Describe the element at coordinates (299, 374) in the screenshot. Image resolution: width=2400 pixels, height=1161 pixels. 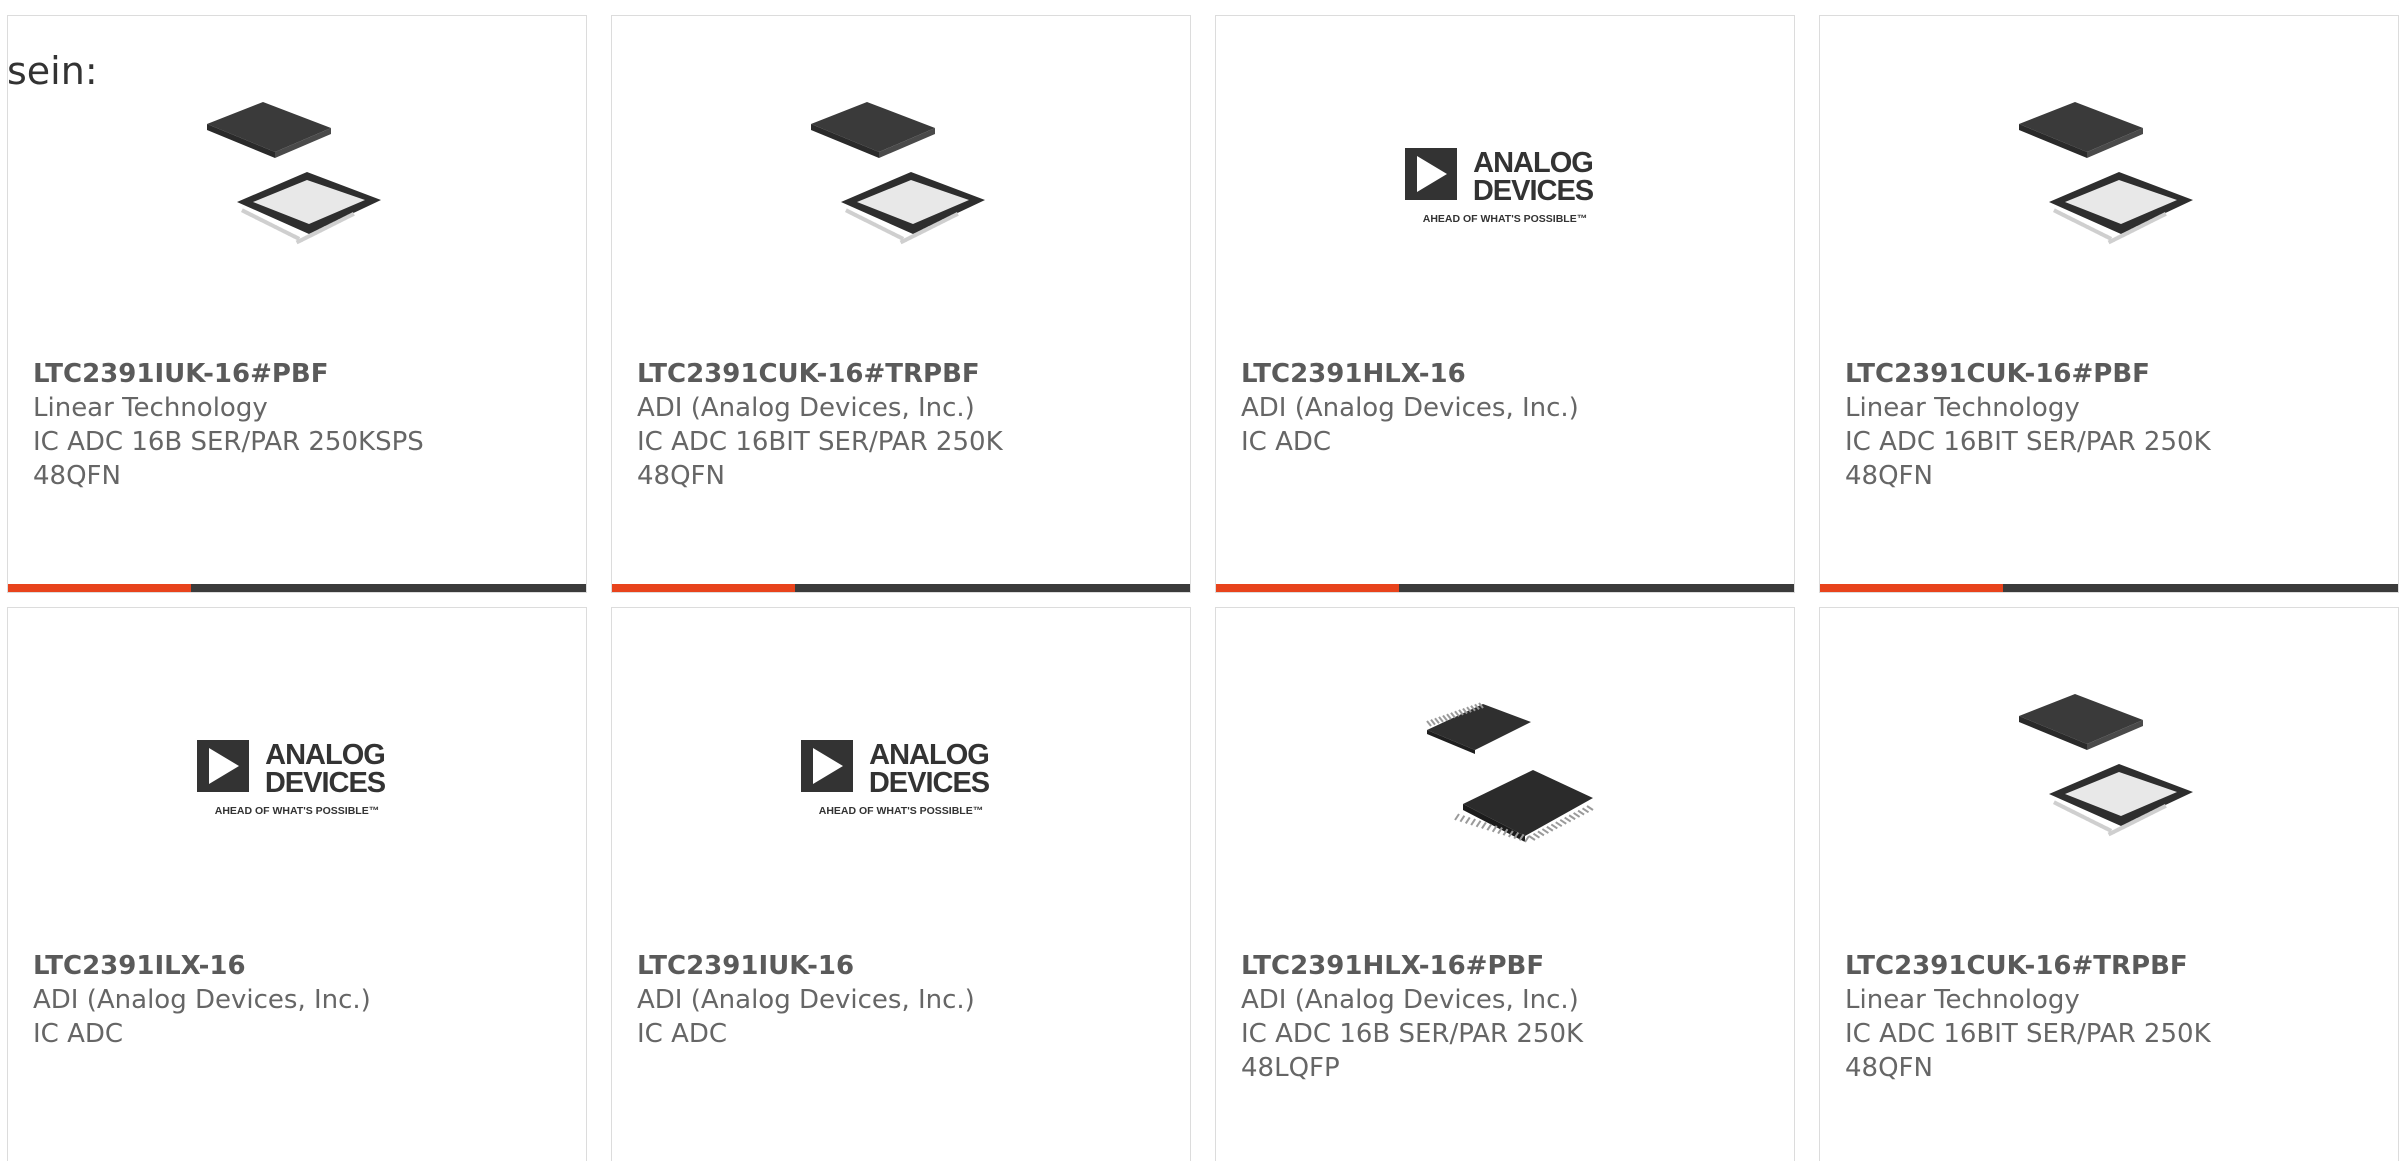
I see `part-number: LTC2391IUK-16#PBF` at that location.